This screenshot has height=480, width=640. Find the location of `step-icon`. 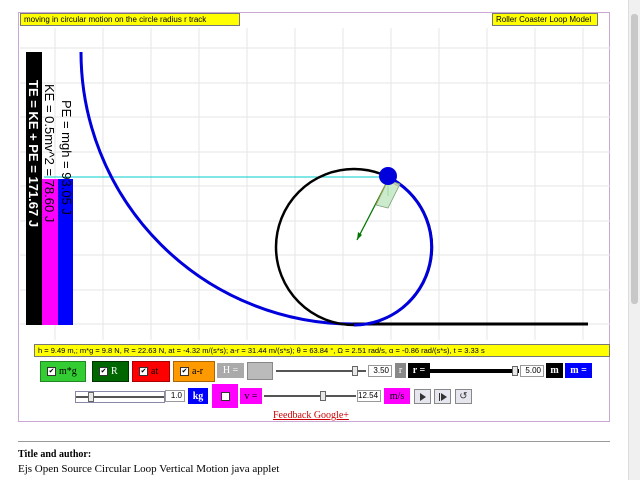

step-icon is located at coordinates (442, 396).